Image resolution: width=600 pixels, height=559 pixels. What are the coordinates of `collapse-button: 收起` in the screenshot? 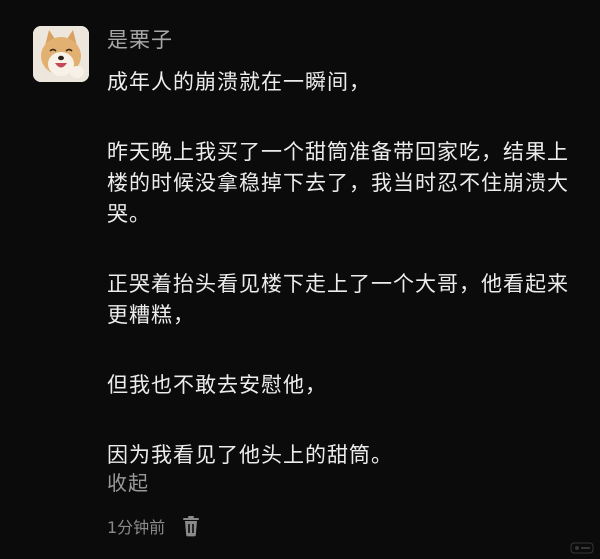 It's located at (128, 481).